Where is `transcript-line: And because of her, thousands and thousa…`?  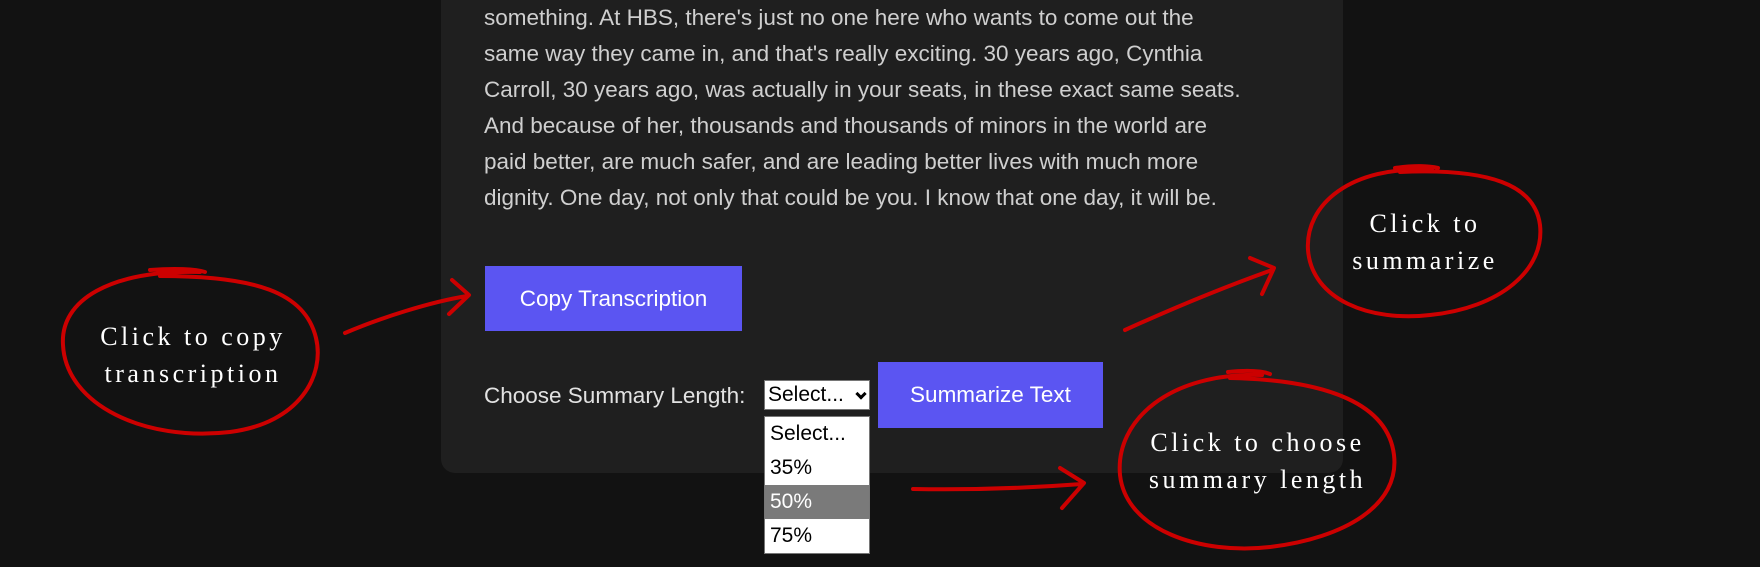 transcript-line: And because of her, thousands and thousa… is located at coordinates (845, 125).